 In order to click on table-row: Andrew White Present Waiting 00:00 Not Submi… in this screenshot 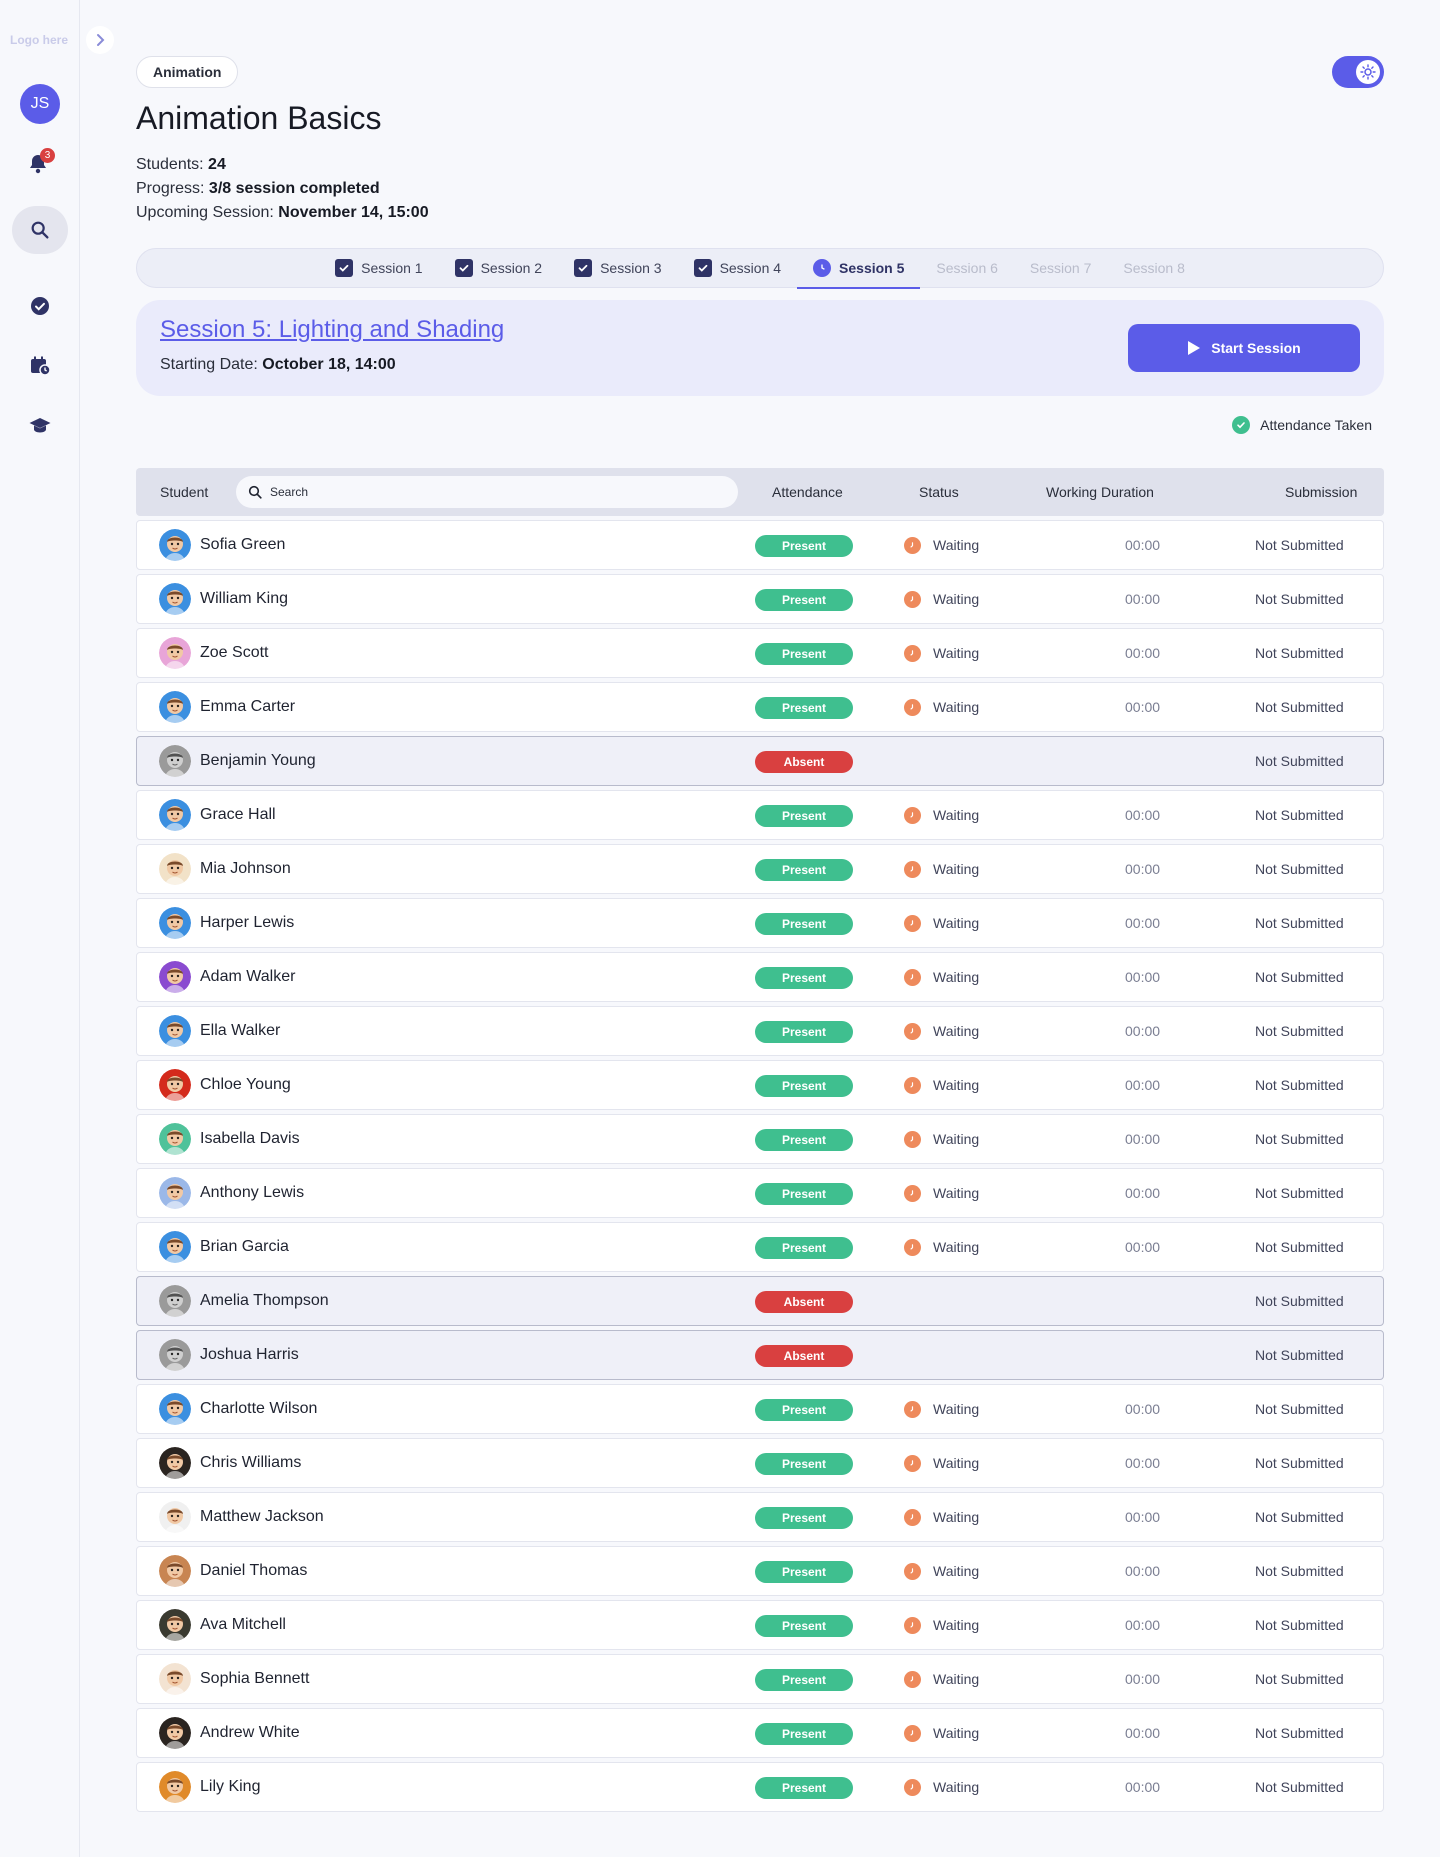, I will do `click(760, 1733)`.